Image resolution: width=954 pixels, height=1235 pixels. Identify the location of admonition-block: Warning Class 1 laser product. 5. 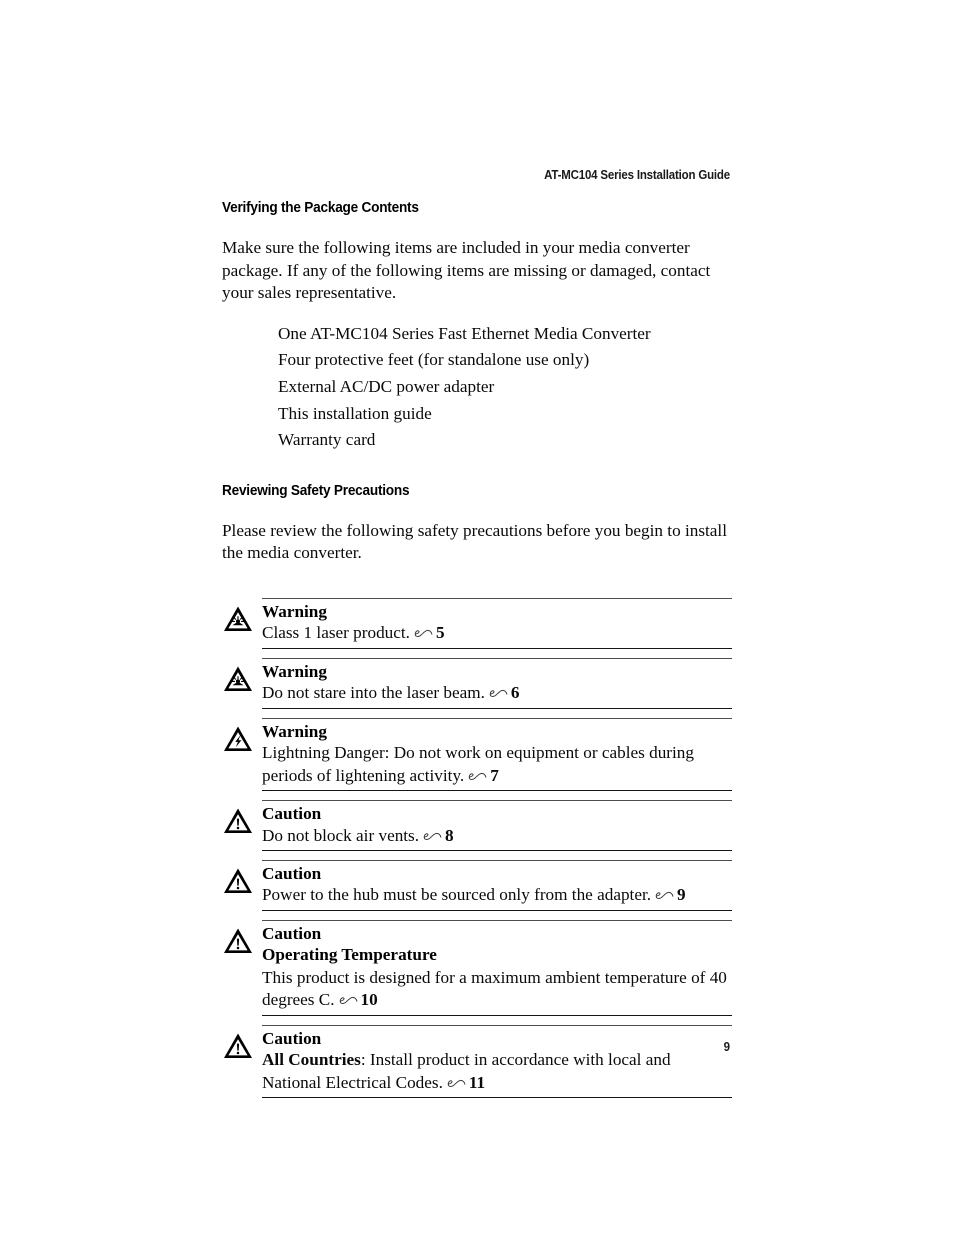
(477, 623).